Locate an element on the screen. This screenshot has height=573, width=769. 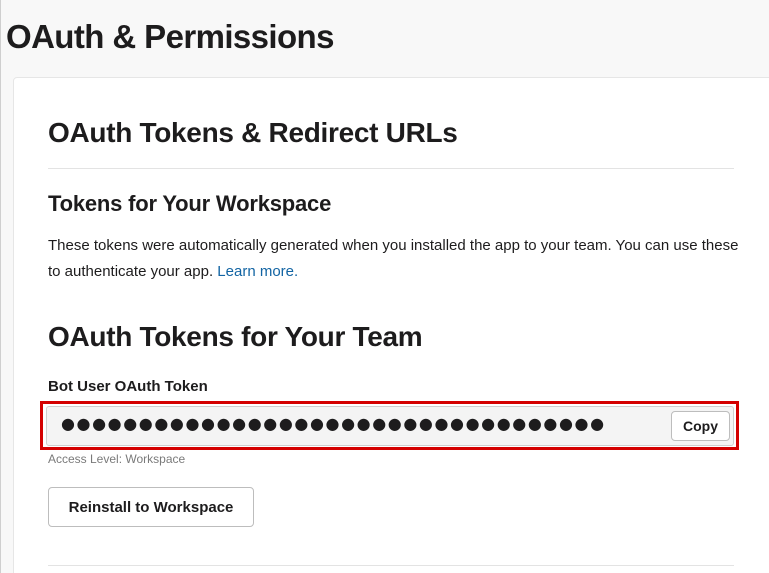
reinstall-to-workspace-button: Reinstall to Workspace is located at coordinates (151, 507).